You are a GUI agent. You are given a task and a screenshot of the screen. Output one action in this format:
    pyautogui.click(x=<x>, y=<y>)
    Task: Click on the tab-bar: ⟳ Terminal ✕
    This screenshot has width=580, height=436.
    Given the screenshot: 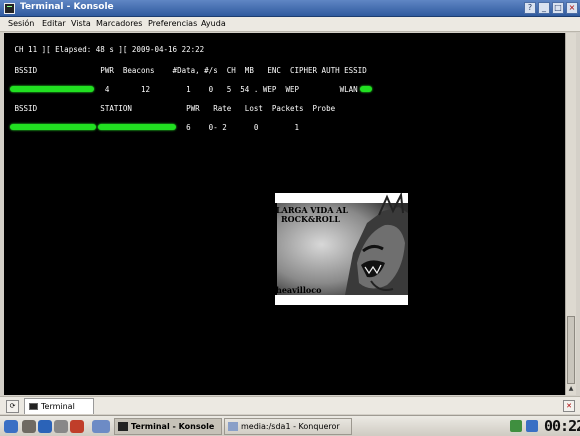 What is the action you would take?
    pyautogui.click(x=290, y=405)
    